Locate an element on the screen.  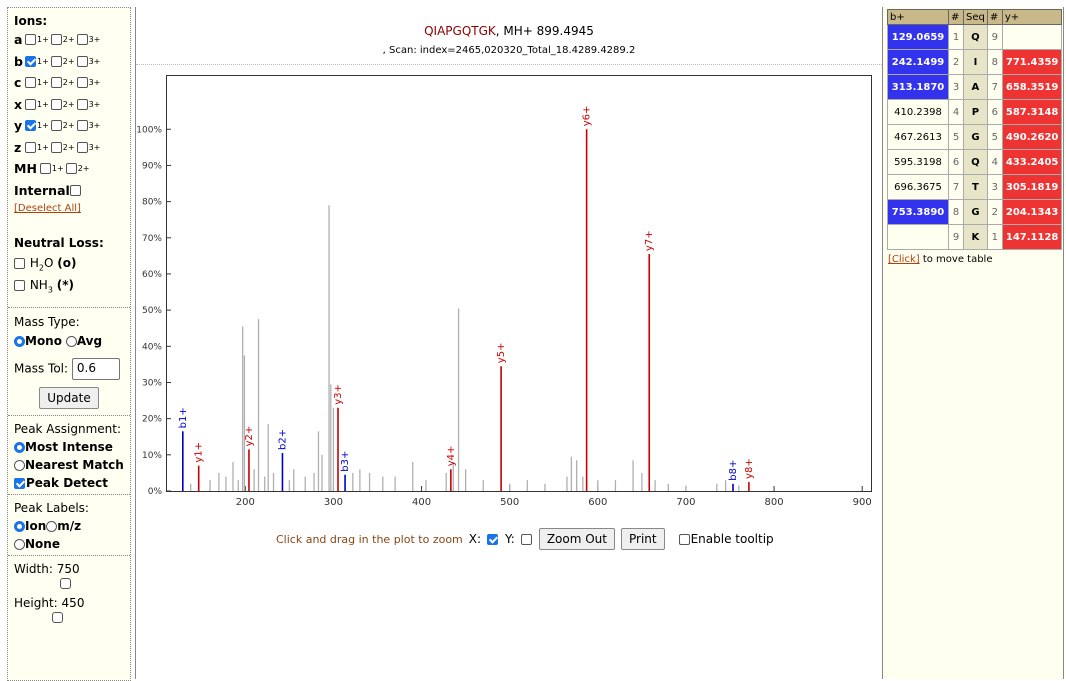
table-row: 753.3890 8 G 2 204.1343 is located at coordinates (975, 212).